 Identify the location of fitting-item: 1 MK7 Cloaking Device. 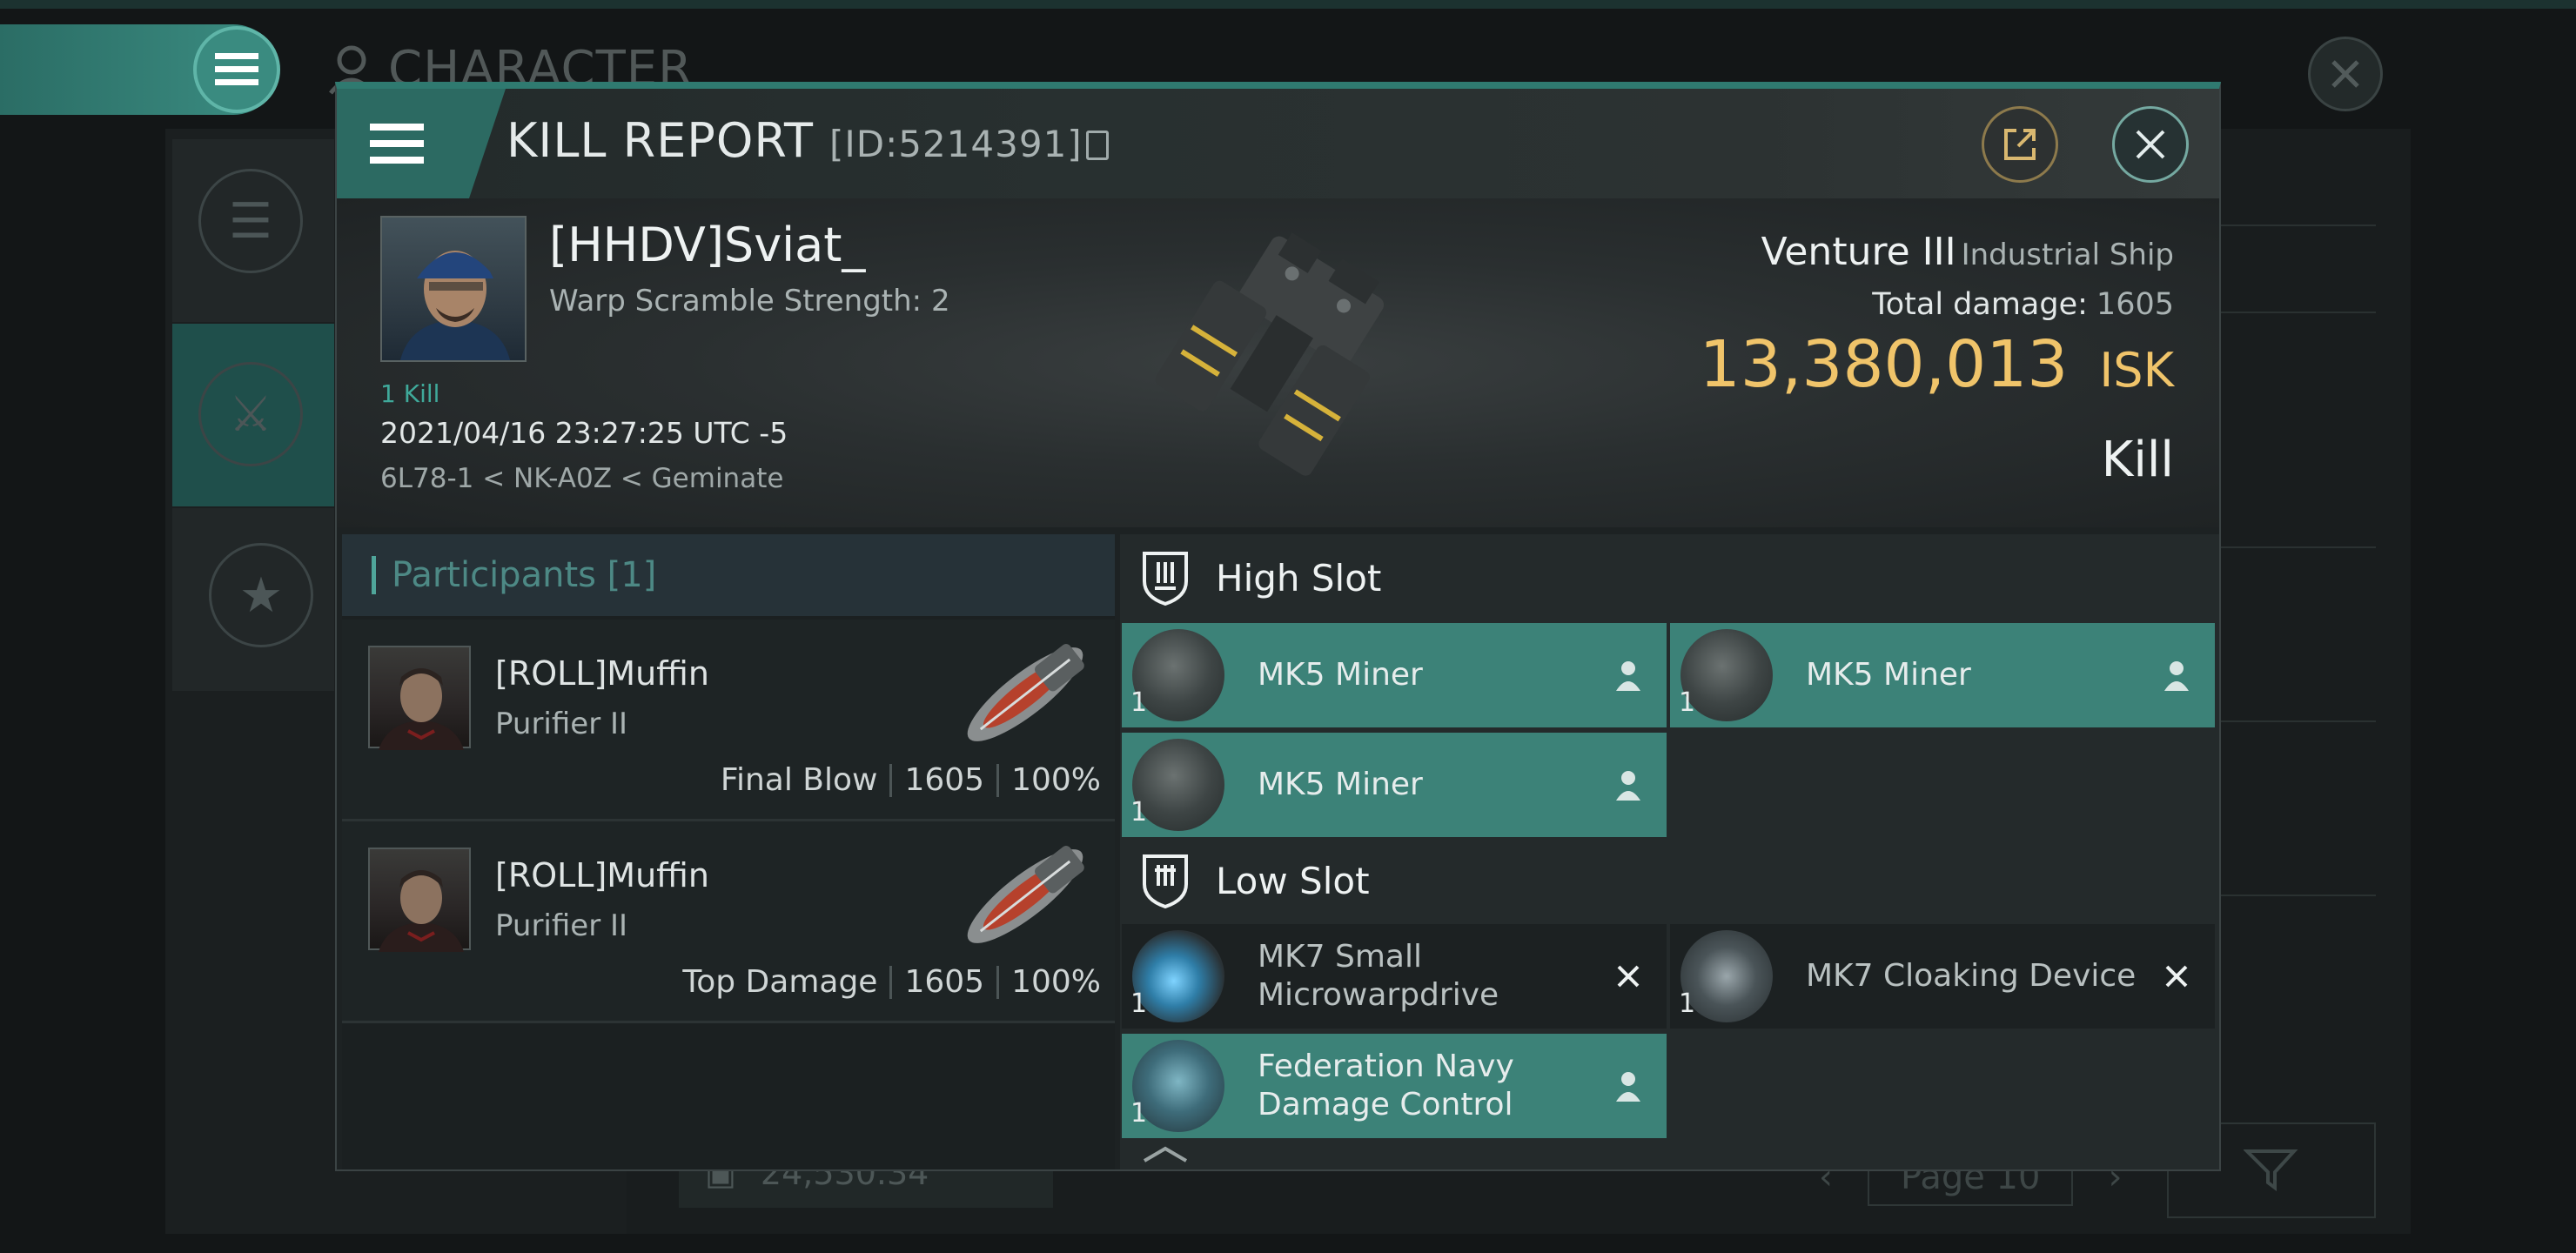
(1942, 977).